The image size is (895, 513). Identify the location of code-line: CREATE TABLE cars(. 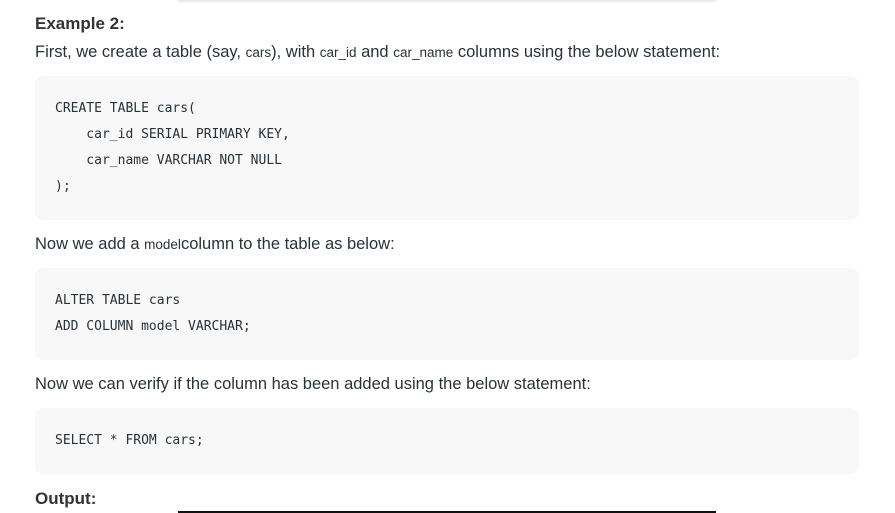
(125, 108).